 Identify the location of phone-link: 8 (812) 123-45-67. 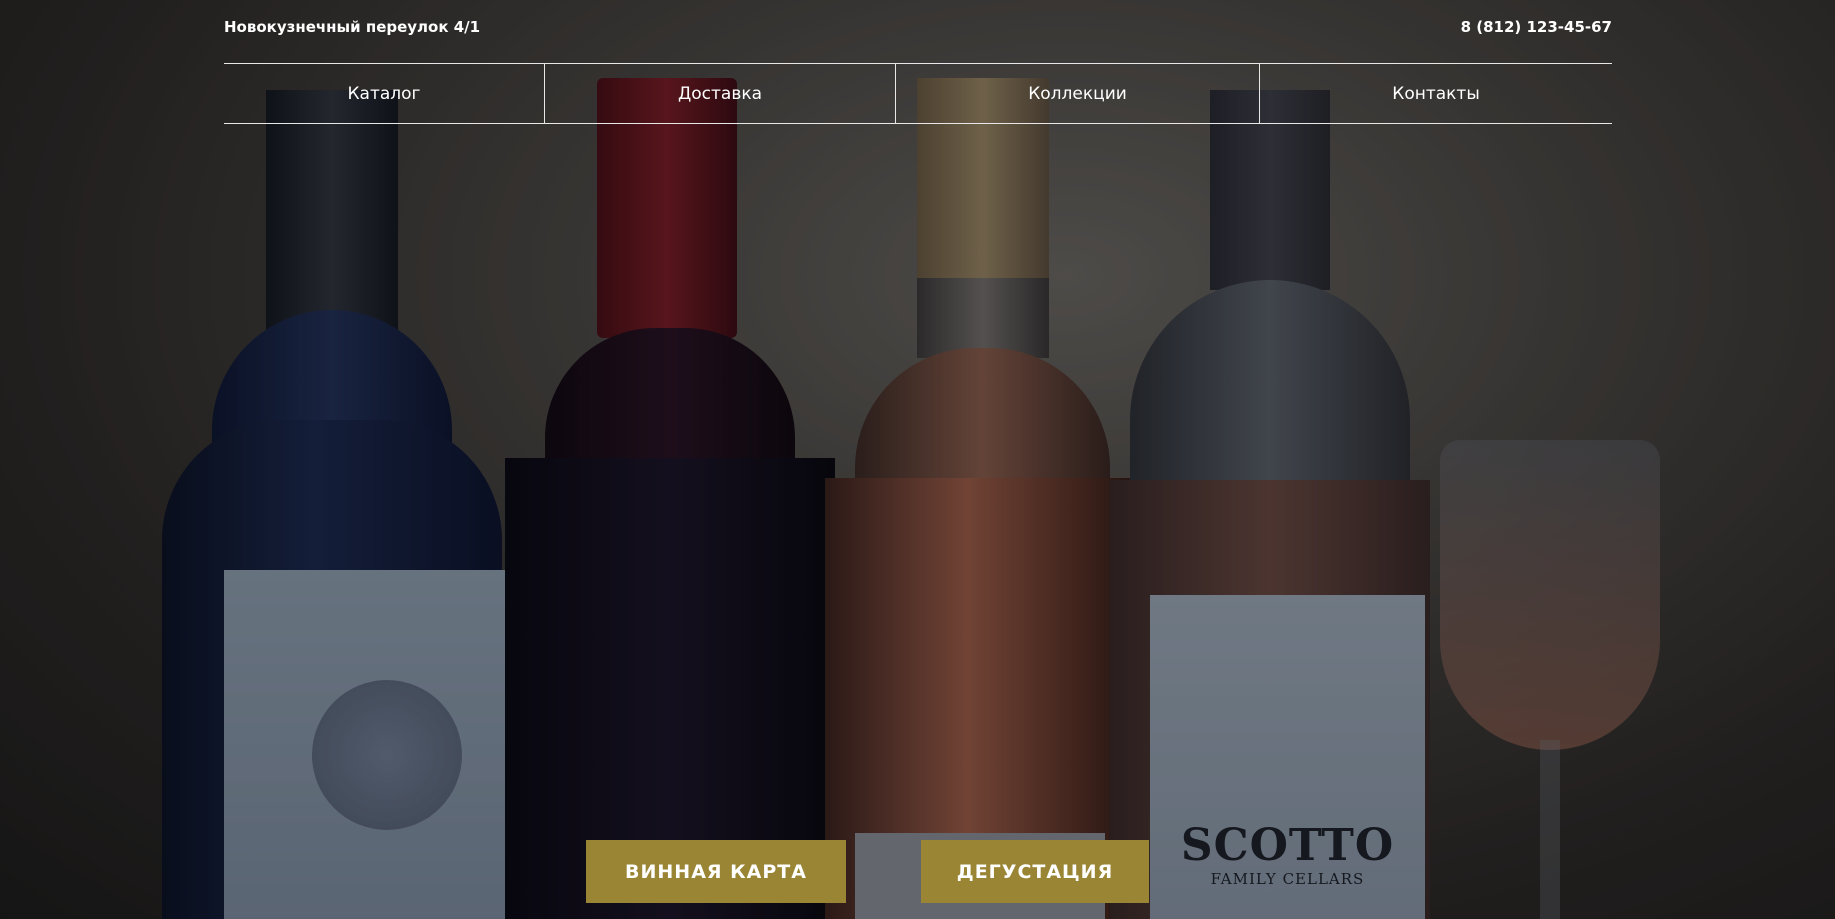
(1536, 27).